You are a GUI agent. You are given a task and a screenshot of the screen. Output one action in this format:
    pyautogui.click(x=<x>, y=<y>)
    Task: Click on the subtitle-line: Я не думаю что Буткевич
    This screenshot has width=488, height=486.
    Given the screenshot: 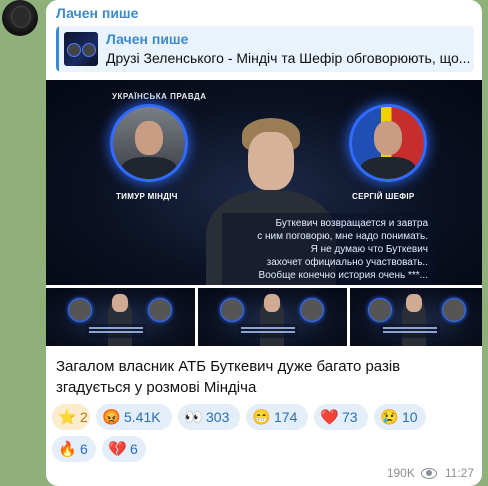 What is the action you would take?
    pyautogui.click(x=369, y=249)
    